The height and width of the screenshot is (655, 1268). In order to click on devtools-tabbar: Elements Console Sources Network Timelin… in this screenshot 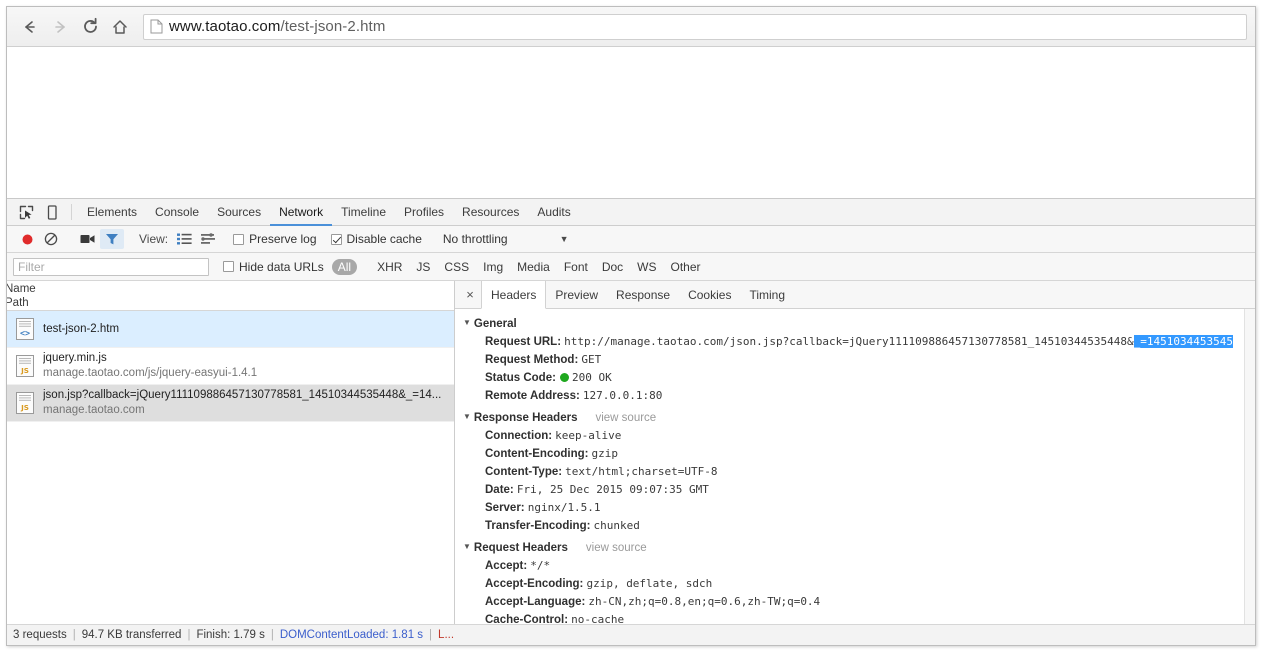, I will do `click(631, 212)`.